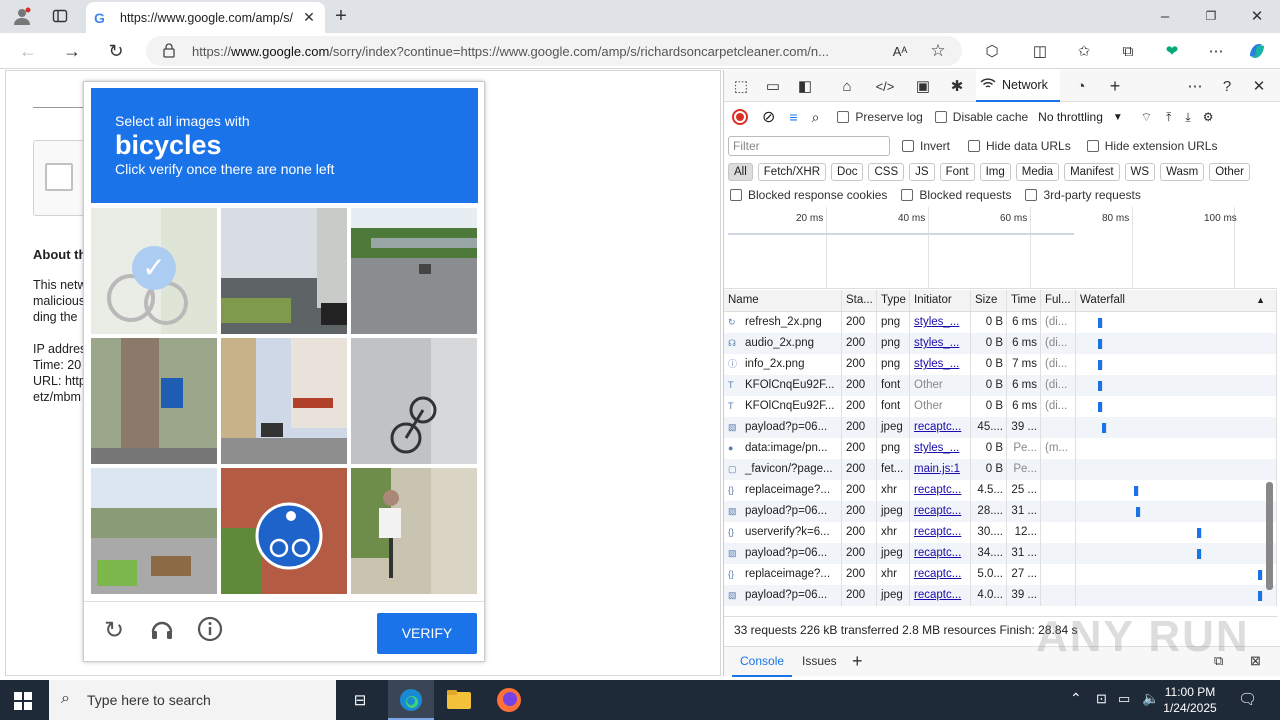 This screenshot has height=720, width=1280. What do you see at coordinates (1081, 86) in the screenshot?
I see `performance-icon: ◔` at bounding box center [1081, 86].